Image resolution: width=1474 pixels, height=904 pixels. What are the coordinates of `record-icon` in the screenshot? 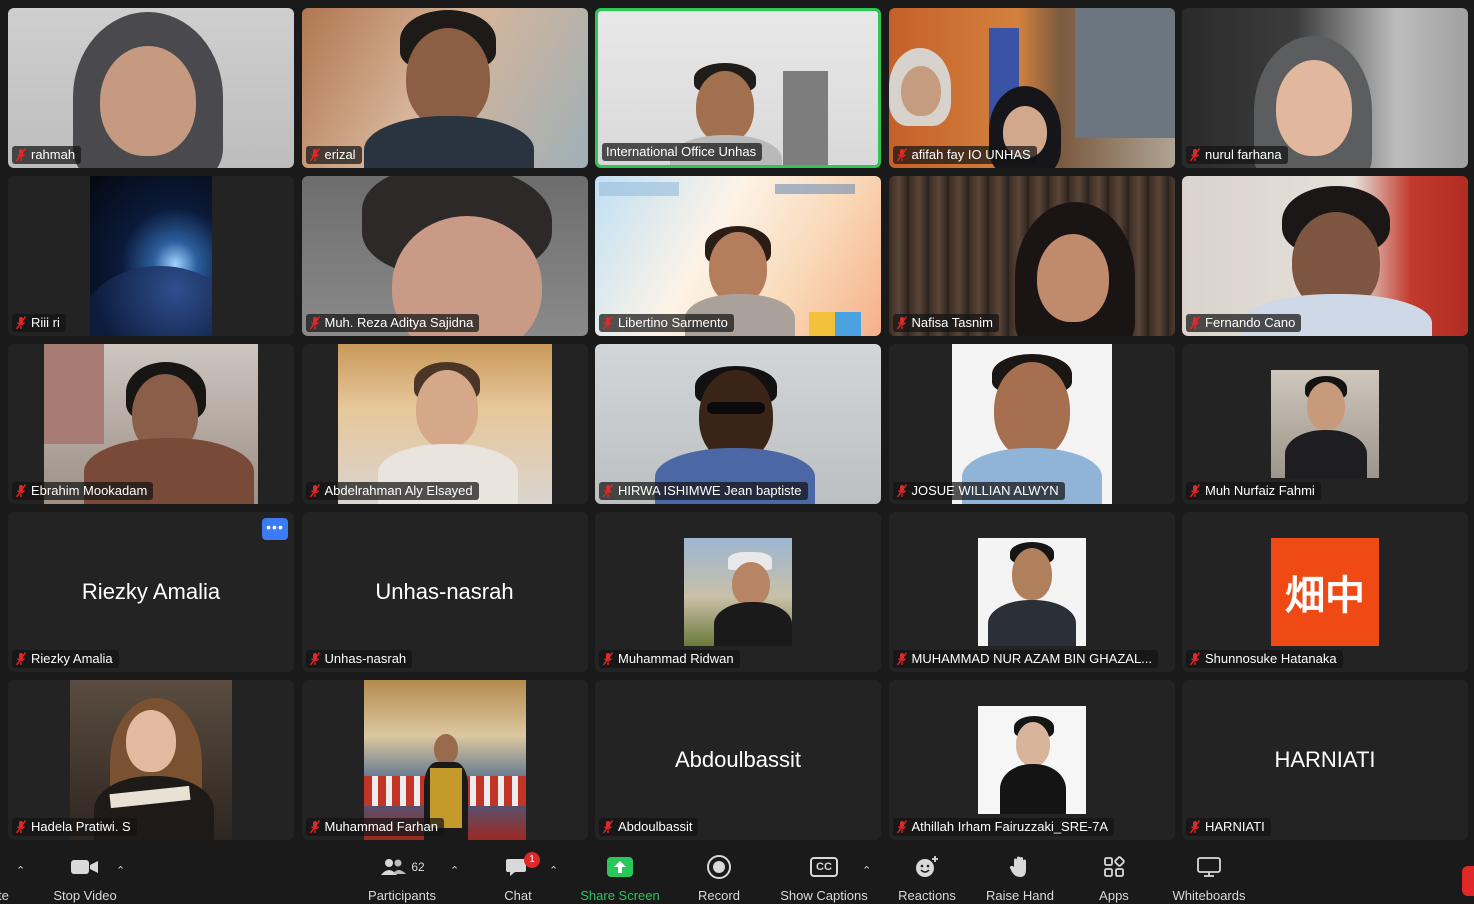 It's located at (719, 867).